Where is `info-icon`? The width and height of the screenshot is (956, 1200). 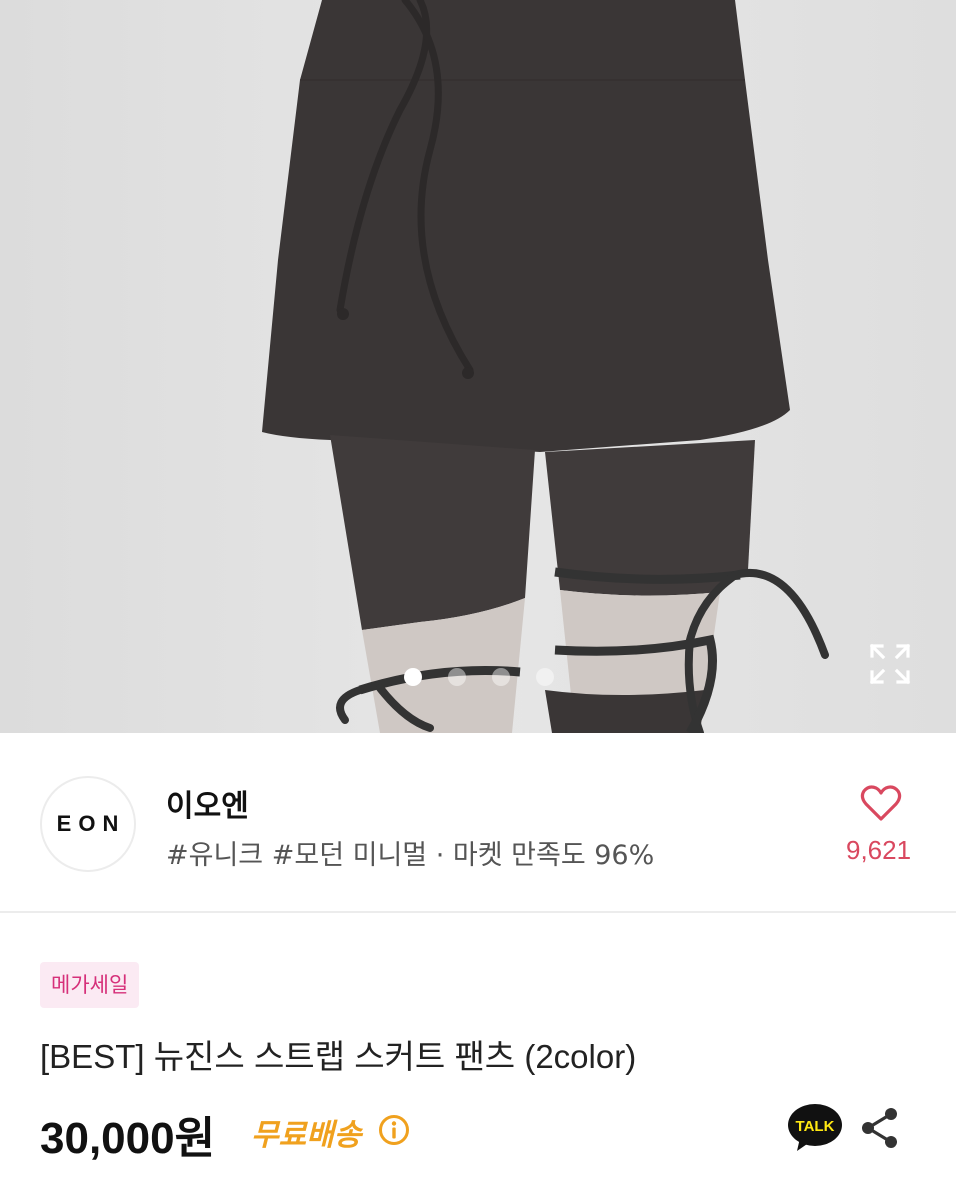
info-icon is located at coordinates (394, 1130).